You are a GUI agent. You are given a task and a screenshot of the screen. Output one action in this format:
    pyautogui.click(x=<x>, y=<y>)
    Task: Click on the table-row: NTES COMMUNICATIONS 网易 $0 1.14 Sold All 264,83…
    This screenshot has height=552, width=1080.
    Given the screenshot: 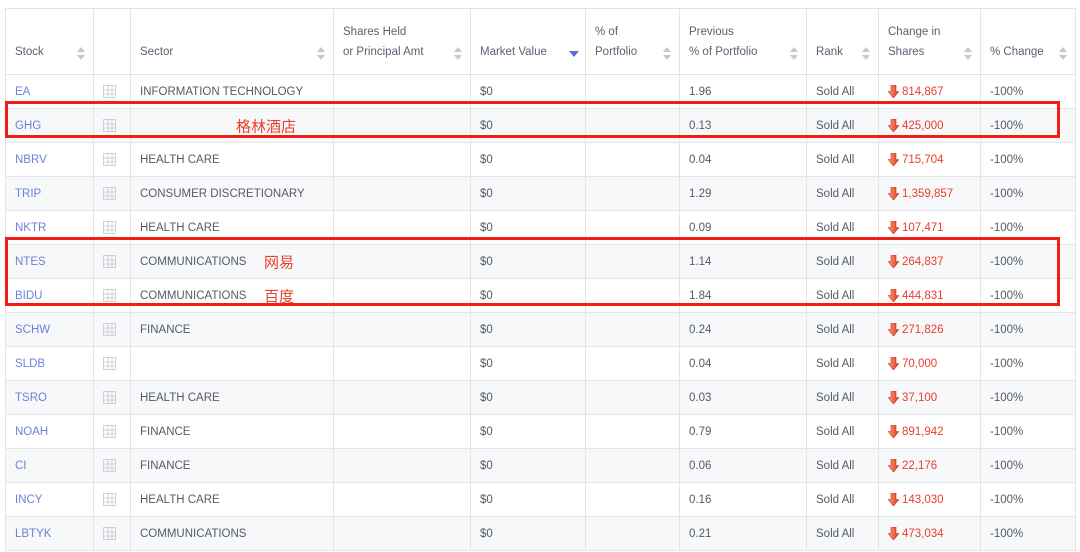 What is the action you would take?
    pyautogui.click(x=540, y=261)
    